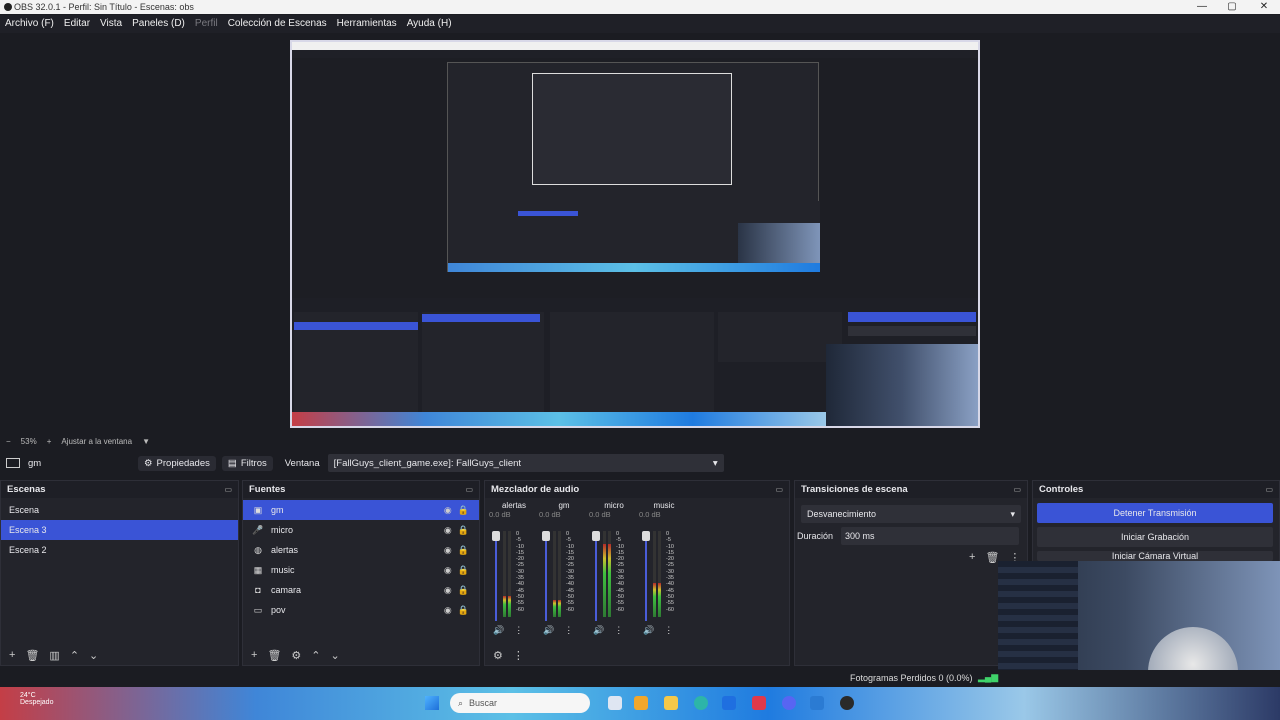  What do you see at coordinates (930, 536) in the screenshot?
I see `duration-input: 300 ms` at bounding box center [930, 536].